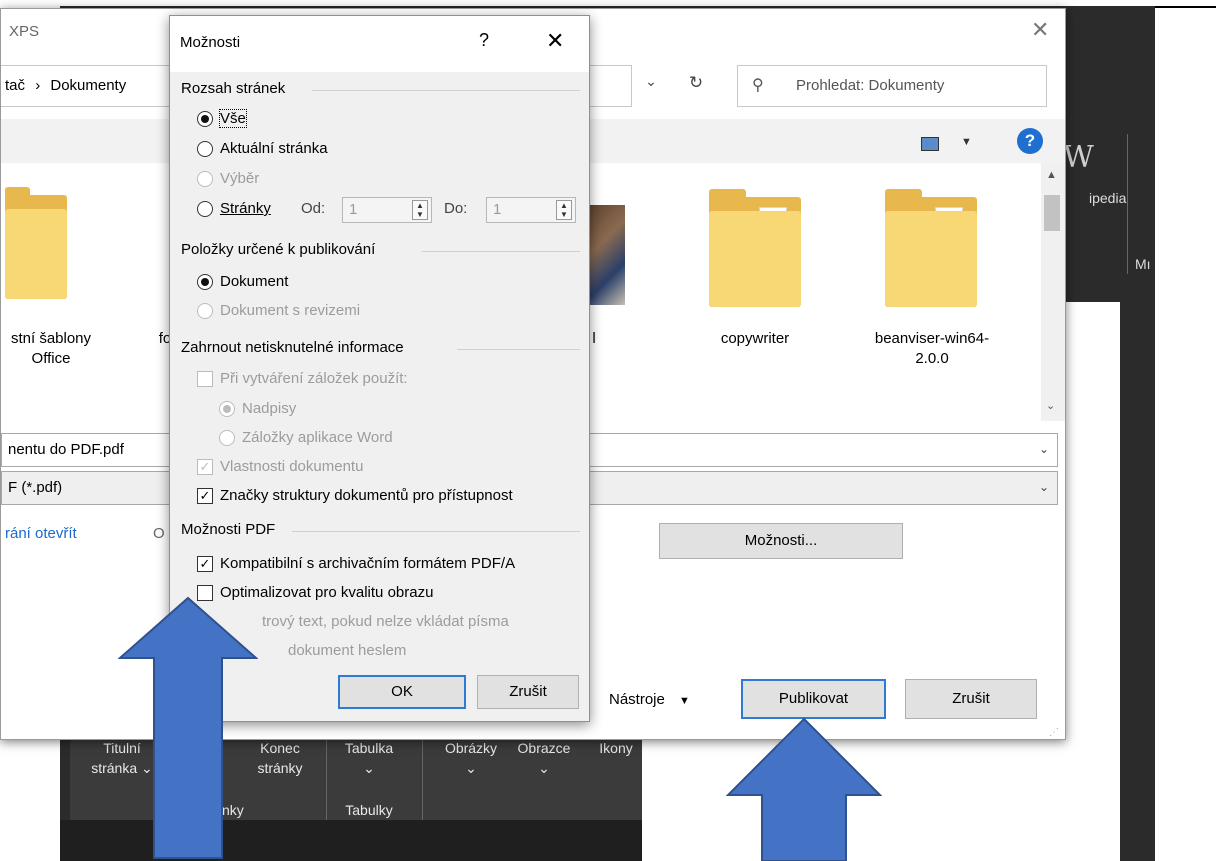 The image size is (1216, 861). I want to click on ok-button: OK, so click(402, 692).